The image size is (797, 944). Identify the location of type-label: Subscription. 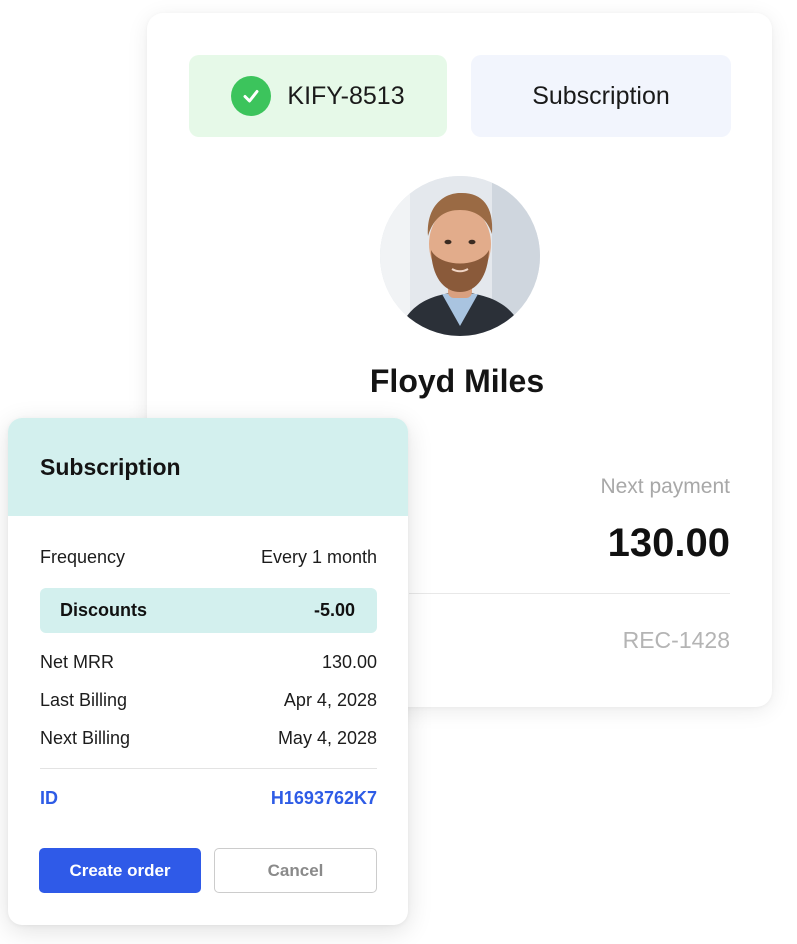
(601, 95).